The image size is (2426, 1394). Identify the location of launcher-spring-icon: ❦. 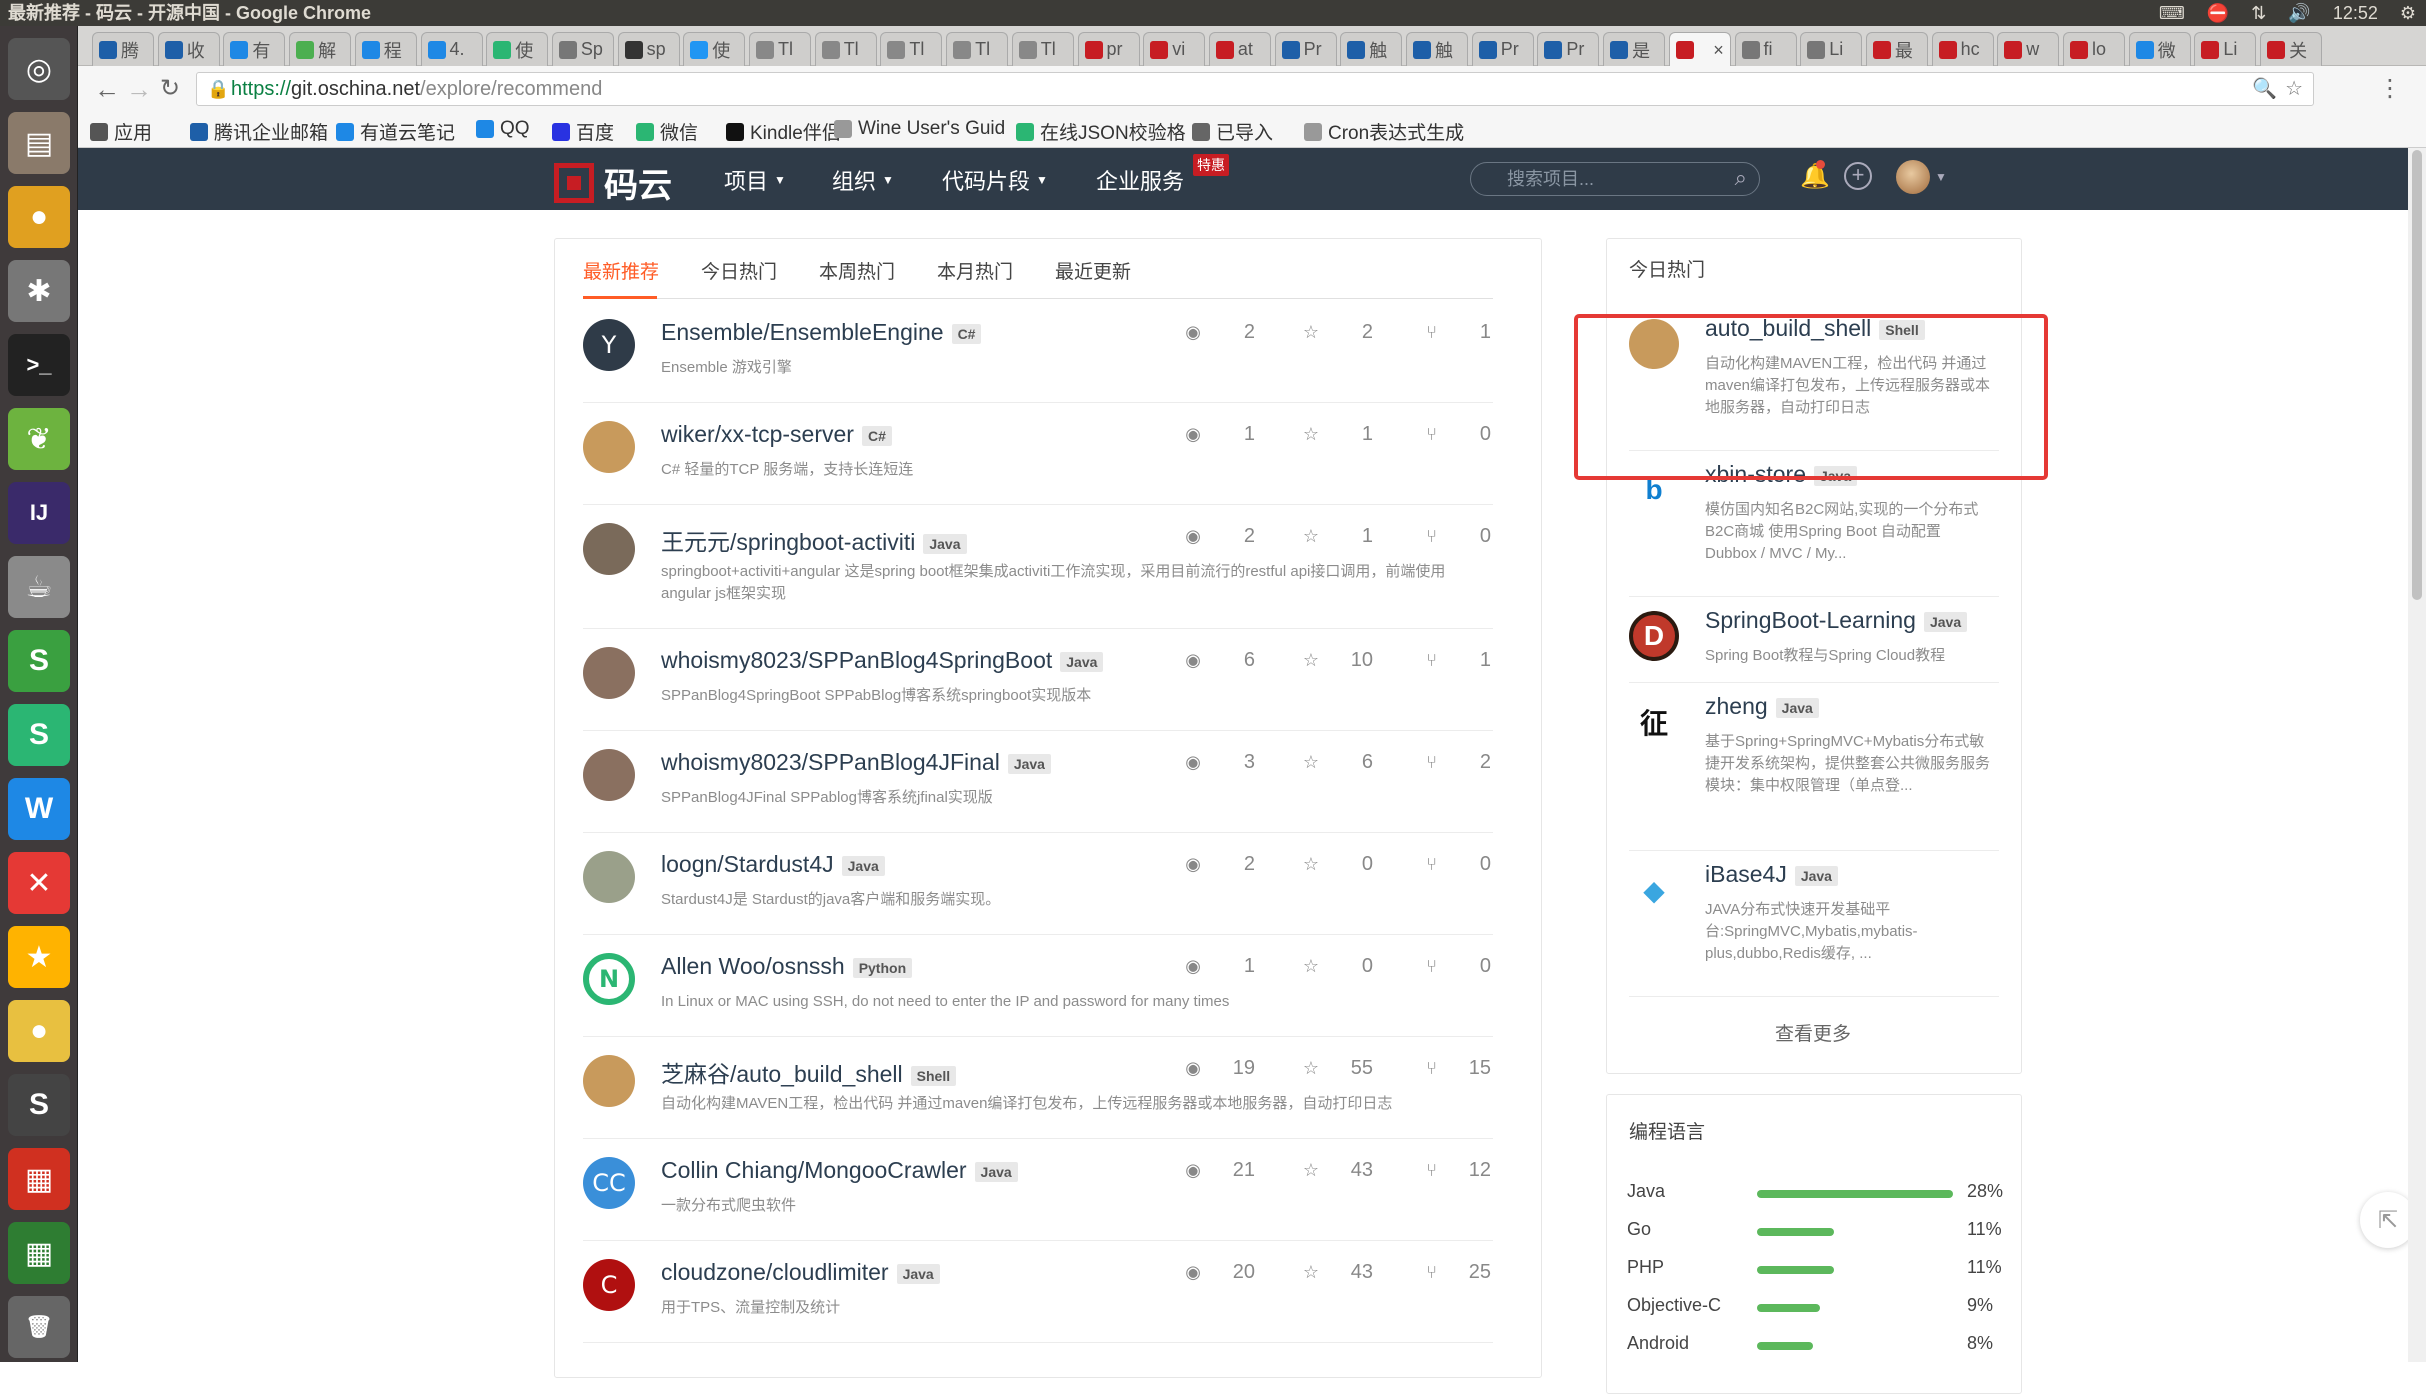
(39, 439).